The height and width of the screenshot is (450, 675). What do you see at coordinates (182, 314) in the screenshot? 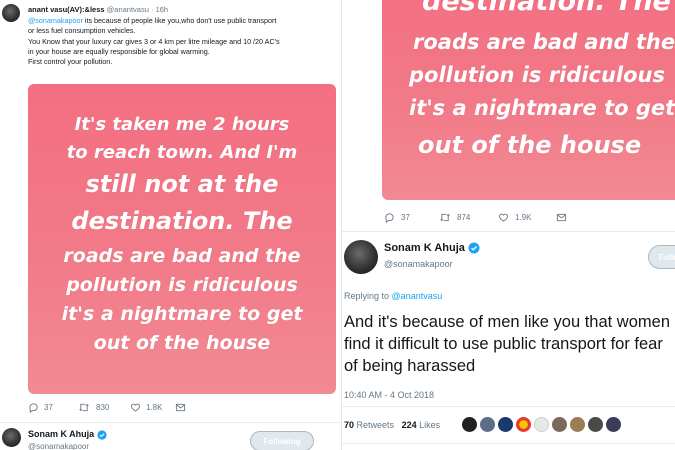
I see `quote-line-7: it's a nightmare to get` at bounding box center [182, 314].